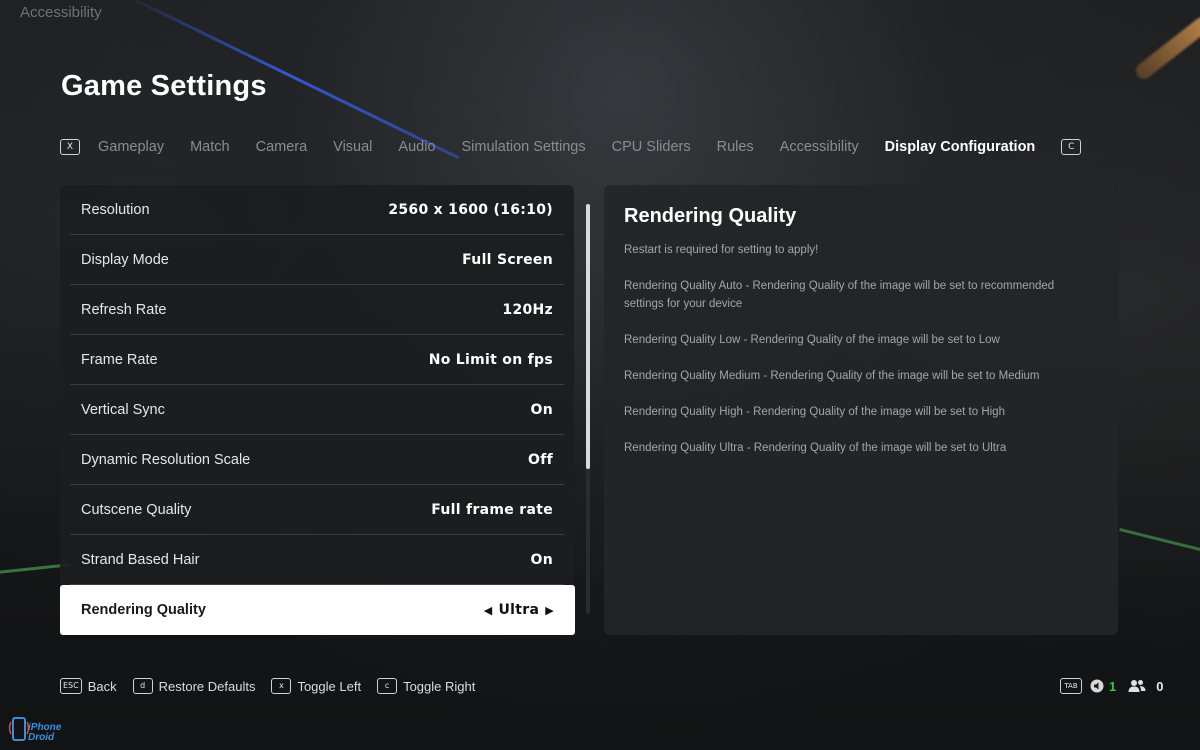 The width and height of the screenshot is (1200, 750). Describe the element at coordinates (416, 147) in the screenshot. I see `tab-audio: Audio` at that location.